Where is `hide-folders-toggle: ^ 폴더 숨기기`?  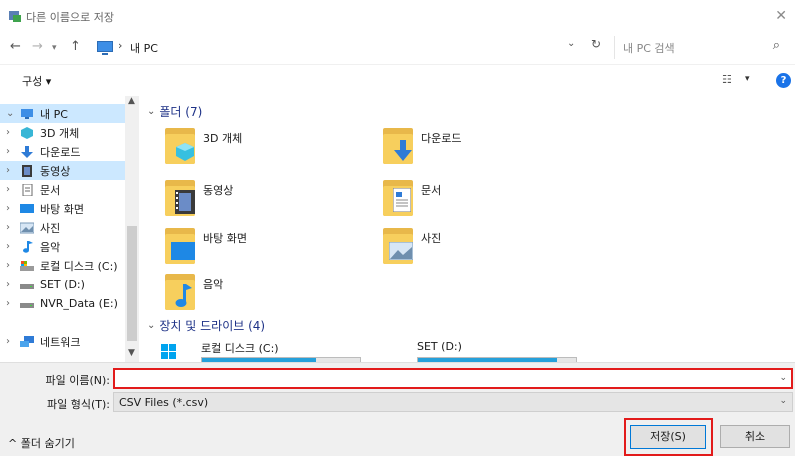
hide-folders-toggle: ^ 폴더 숨기기 is located at coordinates (41, 443).